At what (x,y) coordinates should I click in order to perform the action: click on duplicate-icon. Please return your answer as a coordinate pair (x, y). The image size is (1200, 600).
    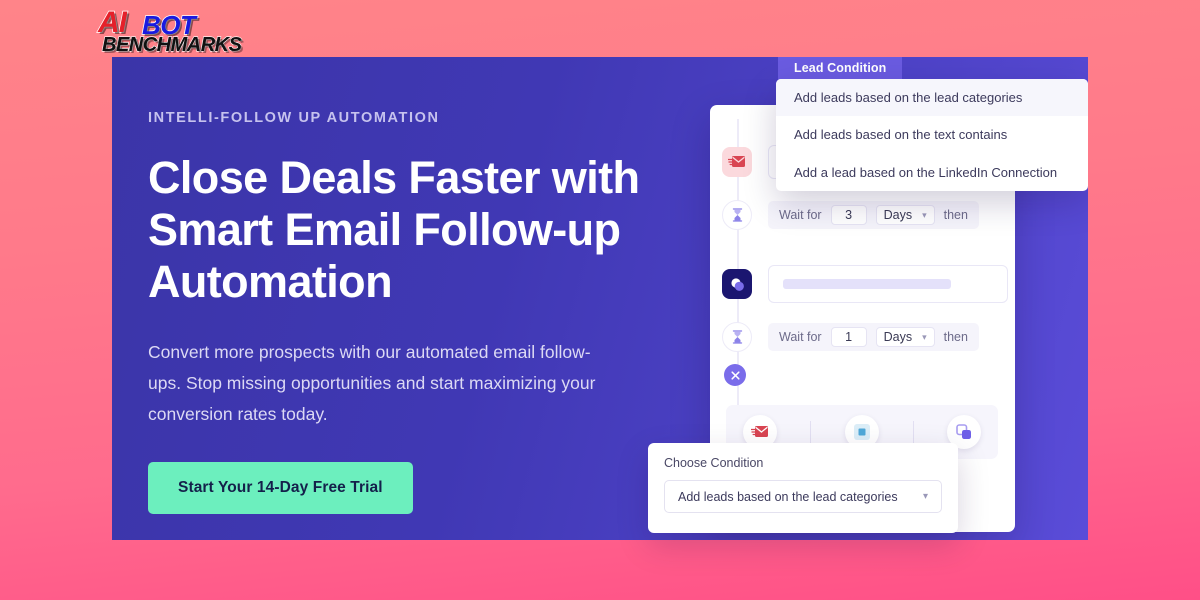
    Looking at the image, I should click on (737, 284).